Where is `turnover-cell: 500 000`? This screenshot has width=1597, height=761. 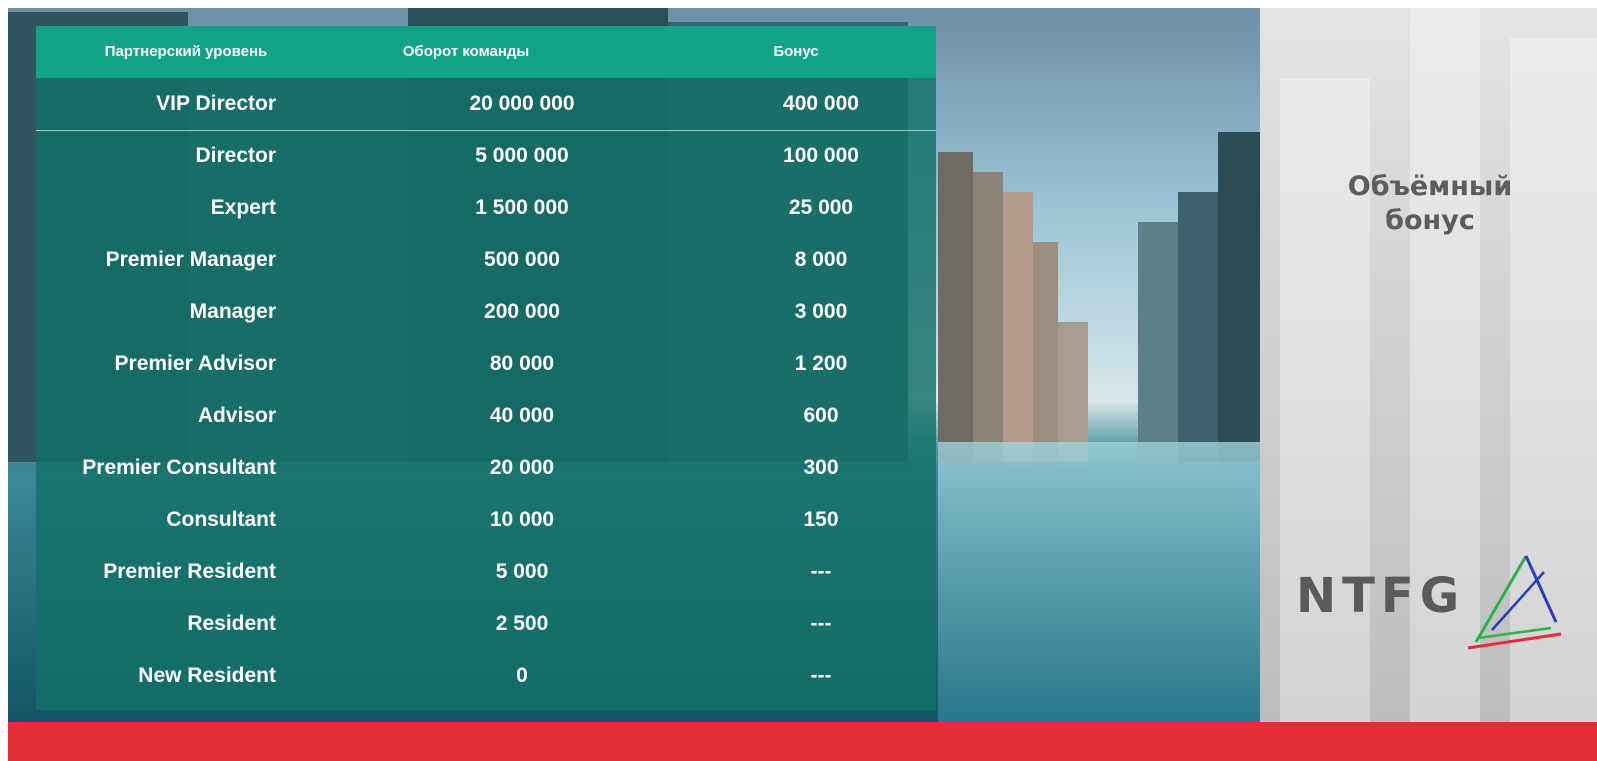 turnover-cell: 500 000 is located at coordinates (522, 259).